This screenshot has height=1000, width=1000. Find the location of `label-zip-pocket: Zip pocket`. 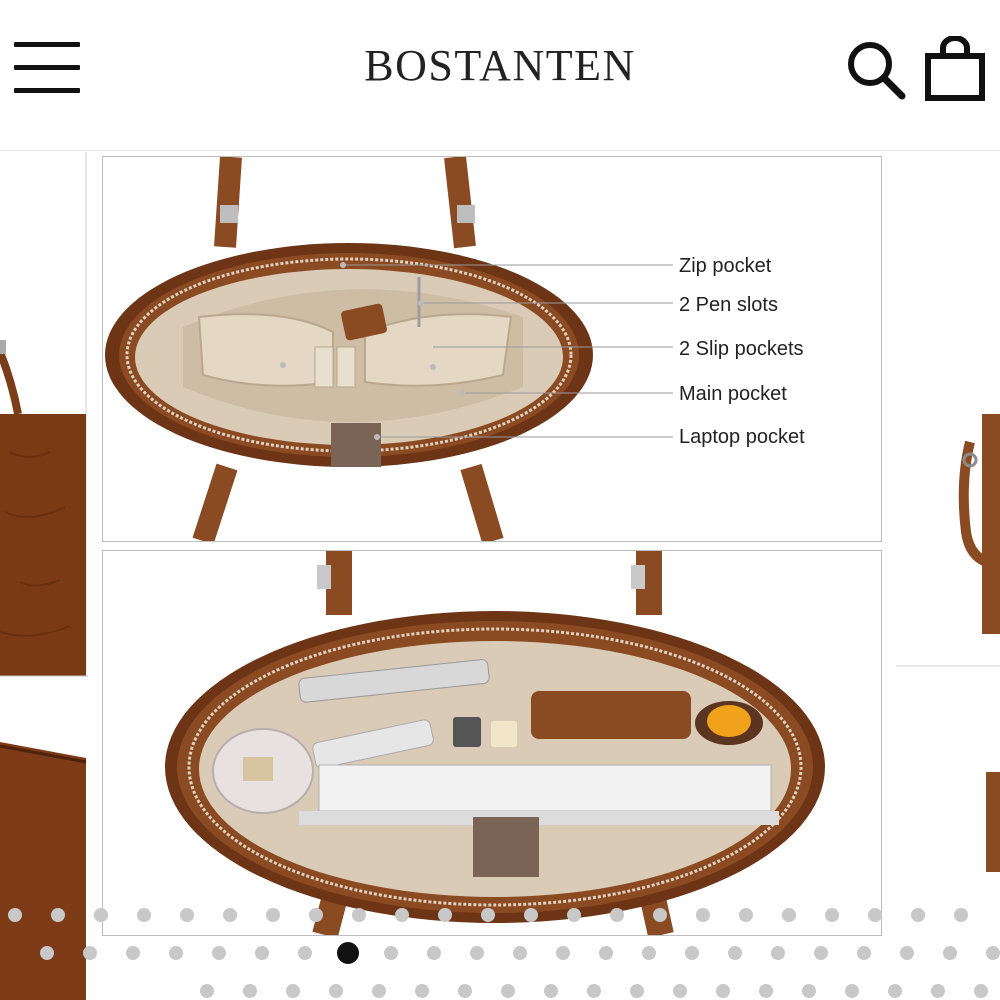

label-zip-pocket: Zip pocket is located at coordinates (725, 266).